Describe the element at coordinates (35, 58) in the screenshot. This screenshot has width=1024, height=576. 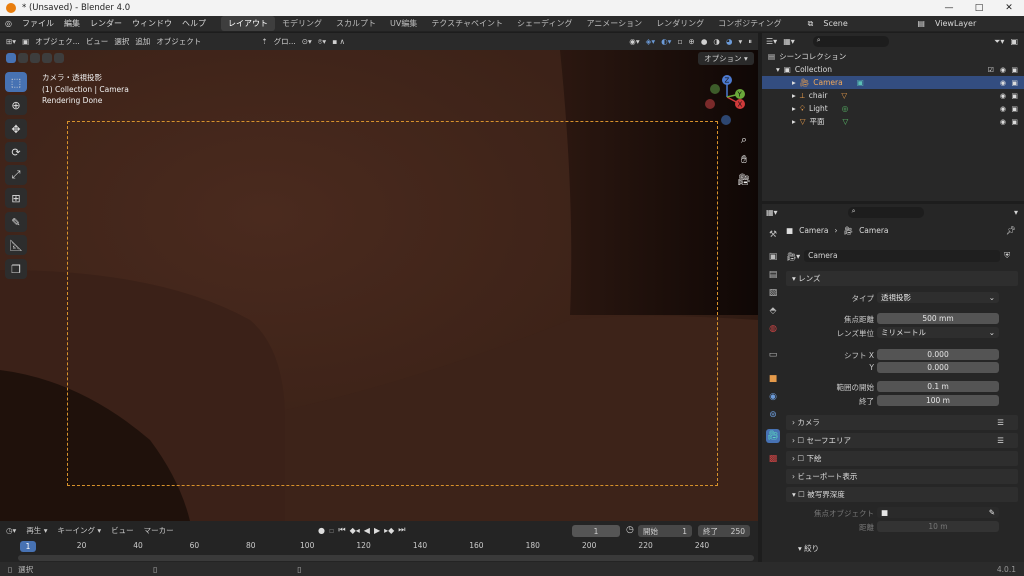
I see `select-subtract-icon` at that location.